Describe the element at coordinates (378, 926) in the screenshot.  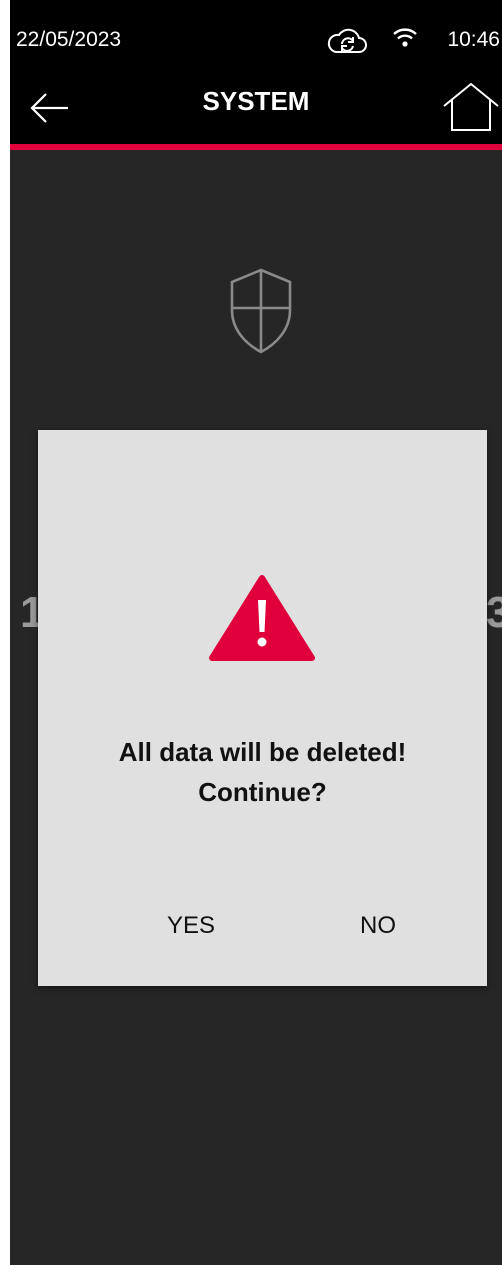
I see `no-button: NO` at that location.